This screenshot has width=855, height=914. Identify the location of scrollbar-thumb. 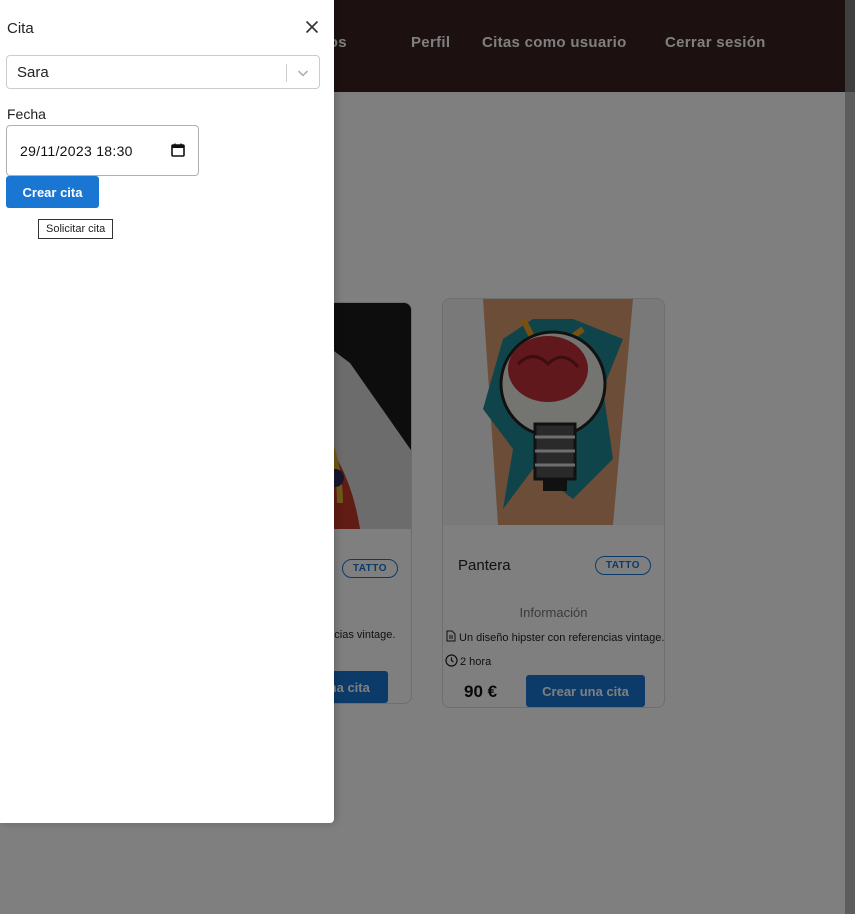
(850, 46).